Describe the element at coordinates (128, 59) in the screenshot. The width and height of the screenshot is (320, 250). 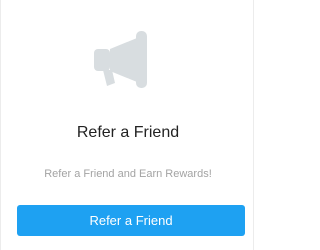
I see `megaphone-icon` at that location.